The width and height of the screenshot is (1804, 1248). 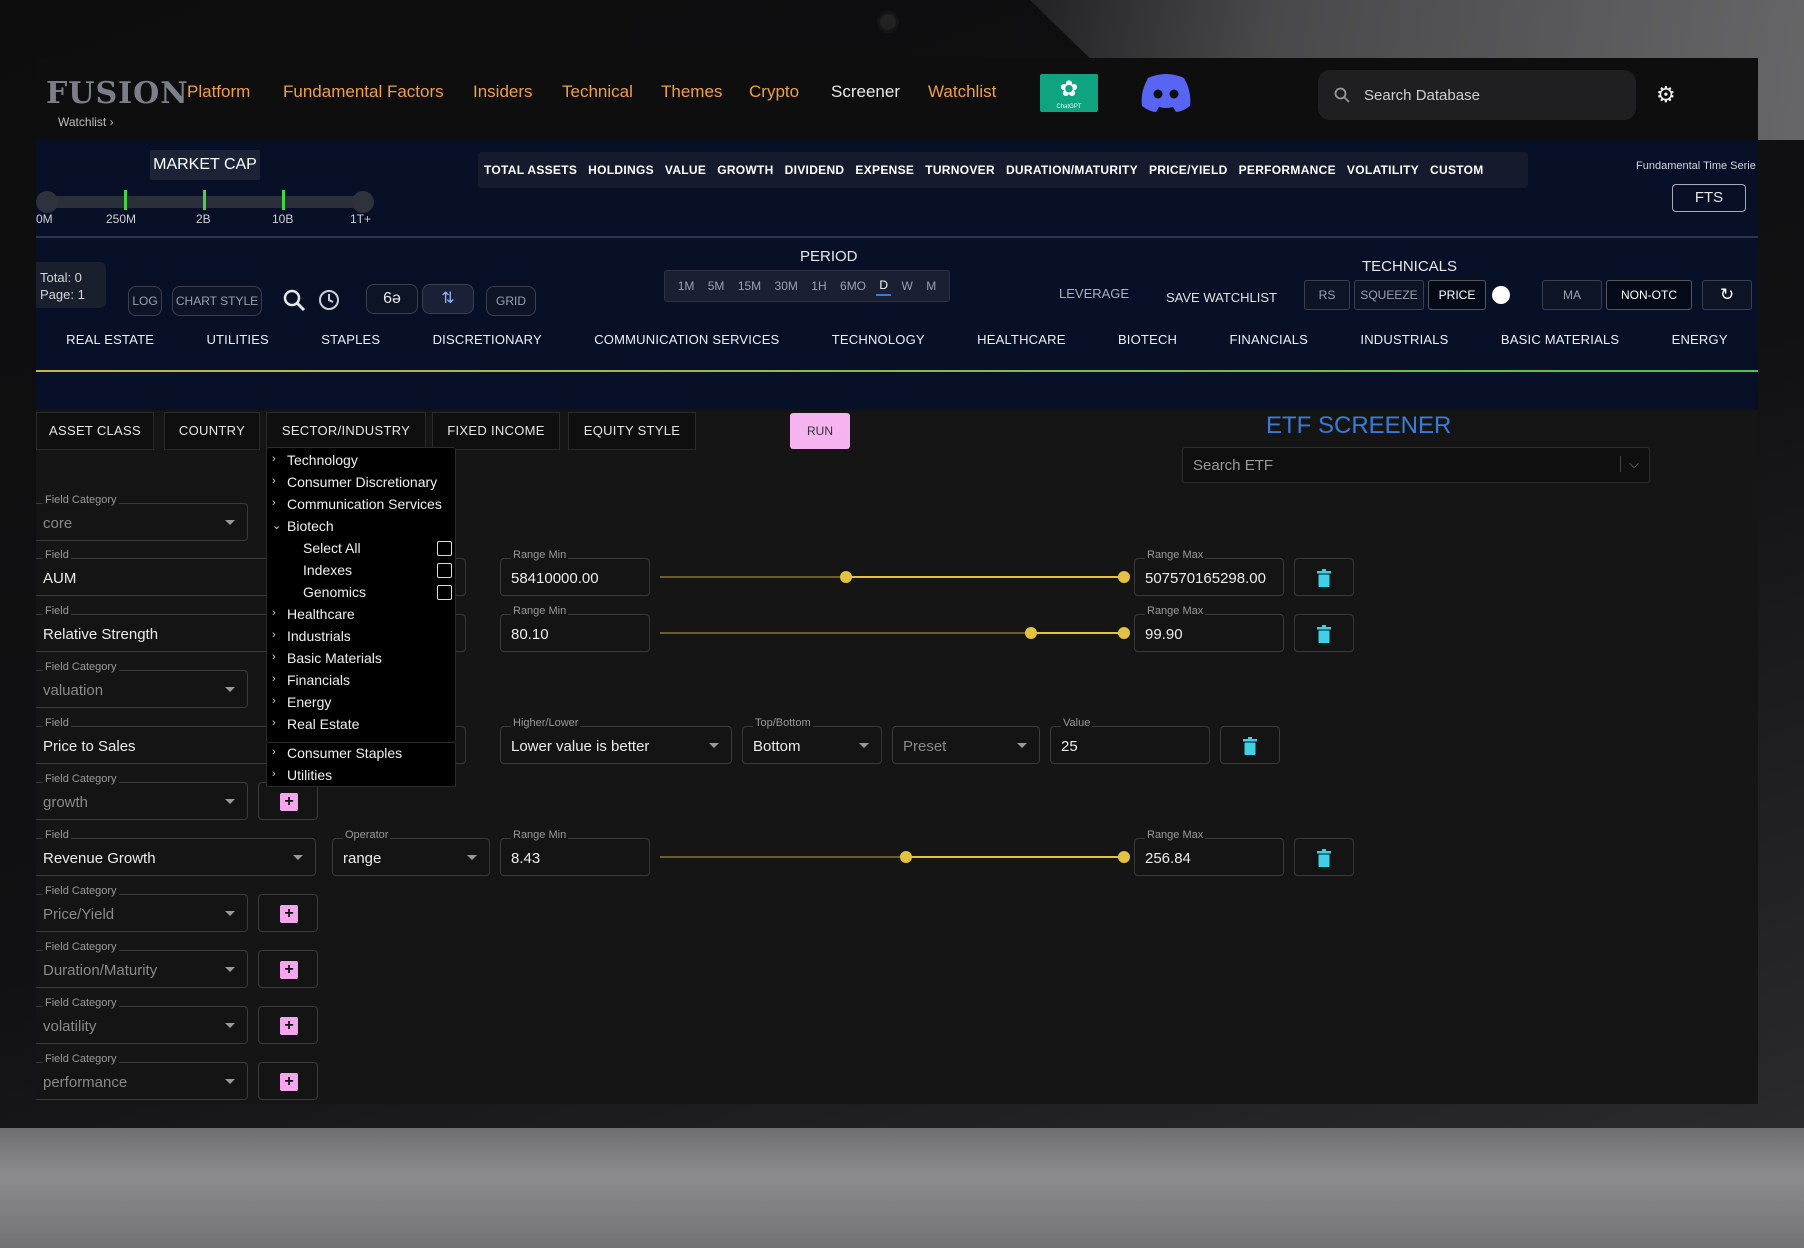 I want to click on discord-icon, so click(x=1166, y=93).